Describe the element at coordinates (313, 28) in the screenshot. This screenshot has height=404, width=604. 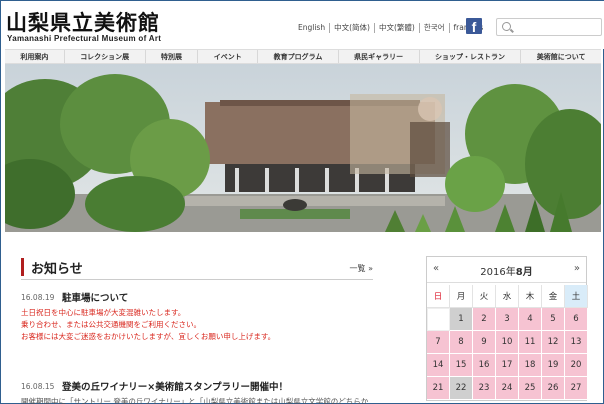
I see `lang-english-link: English` at that location.